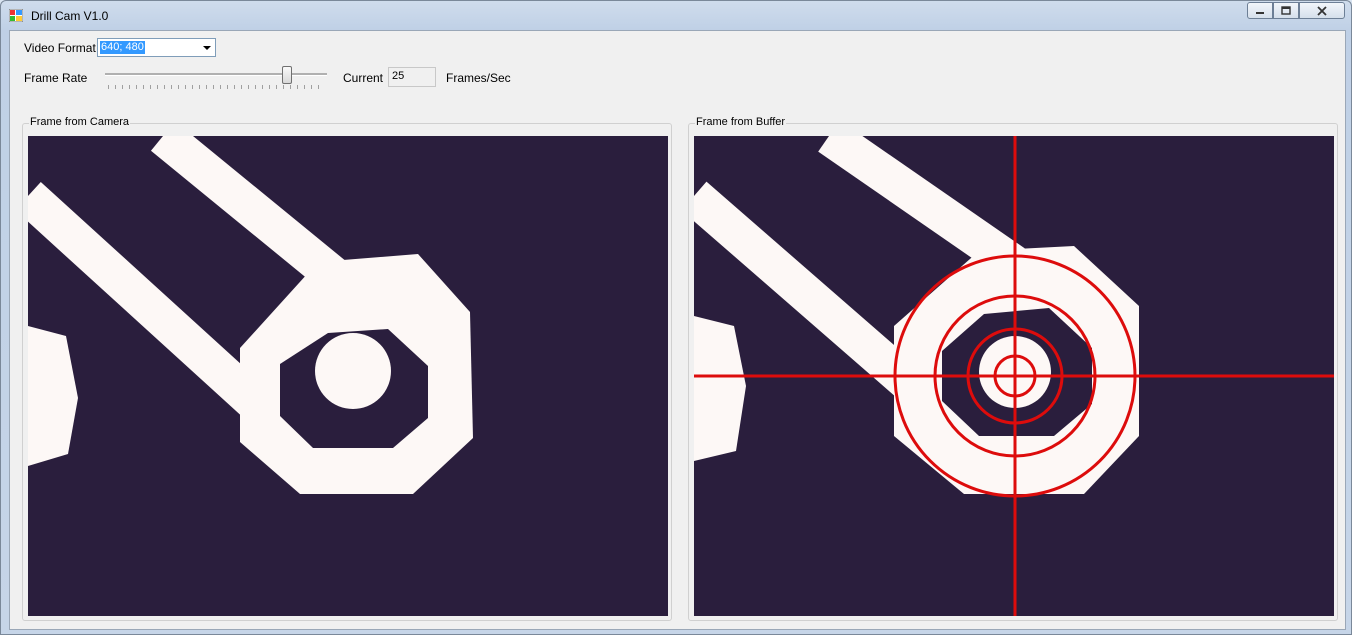  I want to click on minimize-button, so click(1260, 10).